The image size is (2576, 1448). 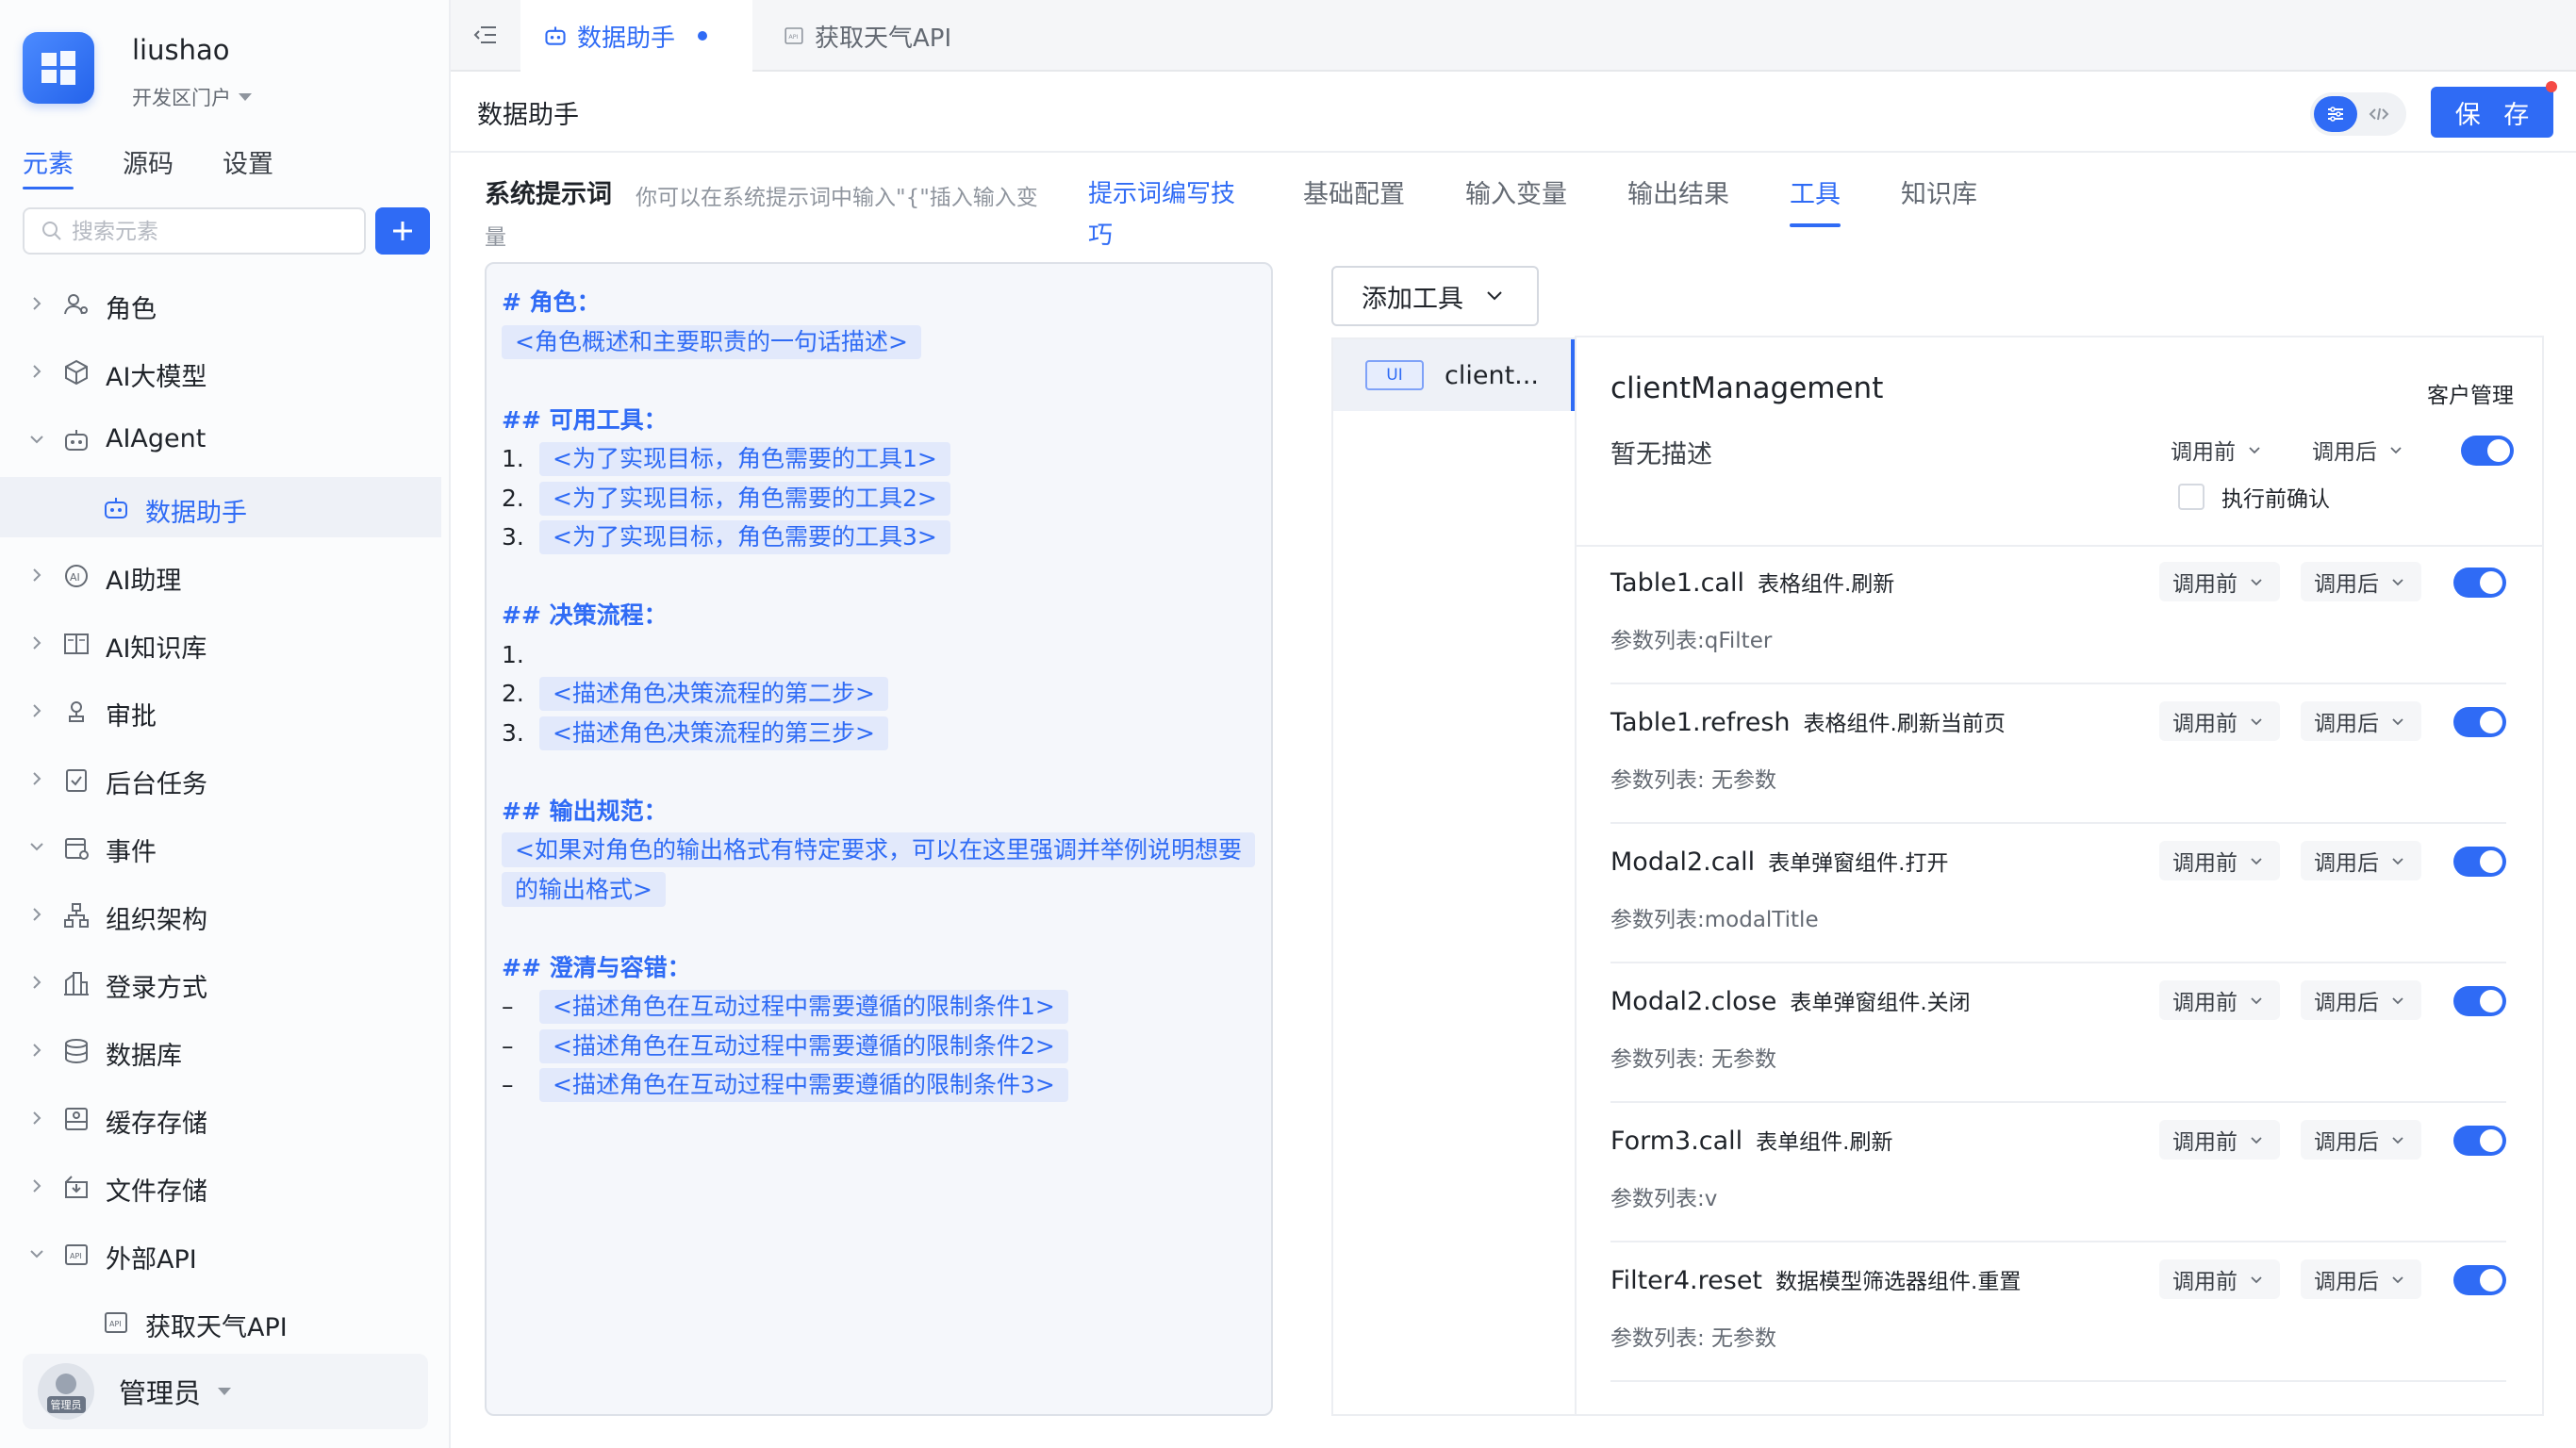 I want to click on tree-item-background-task: 后台任务, so click(x=224, y=779).